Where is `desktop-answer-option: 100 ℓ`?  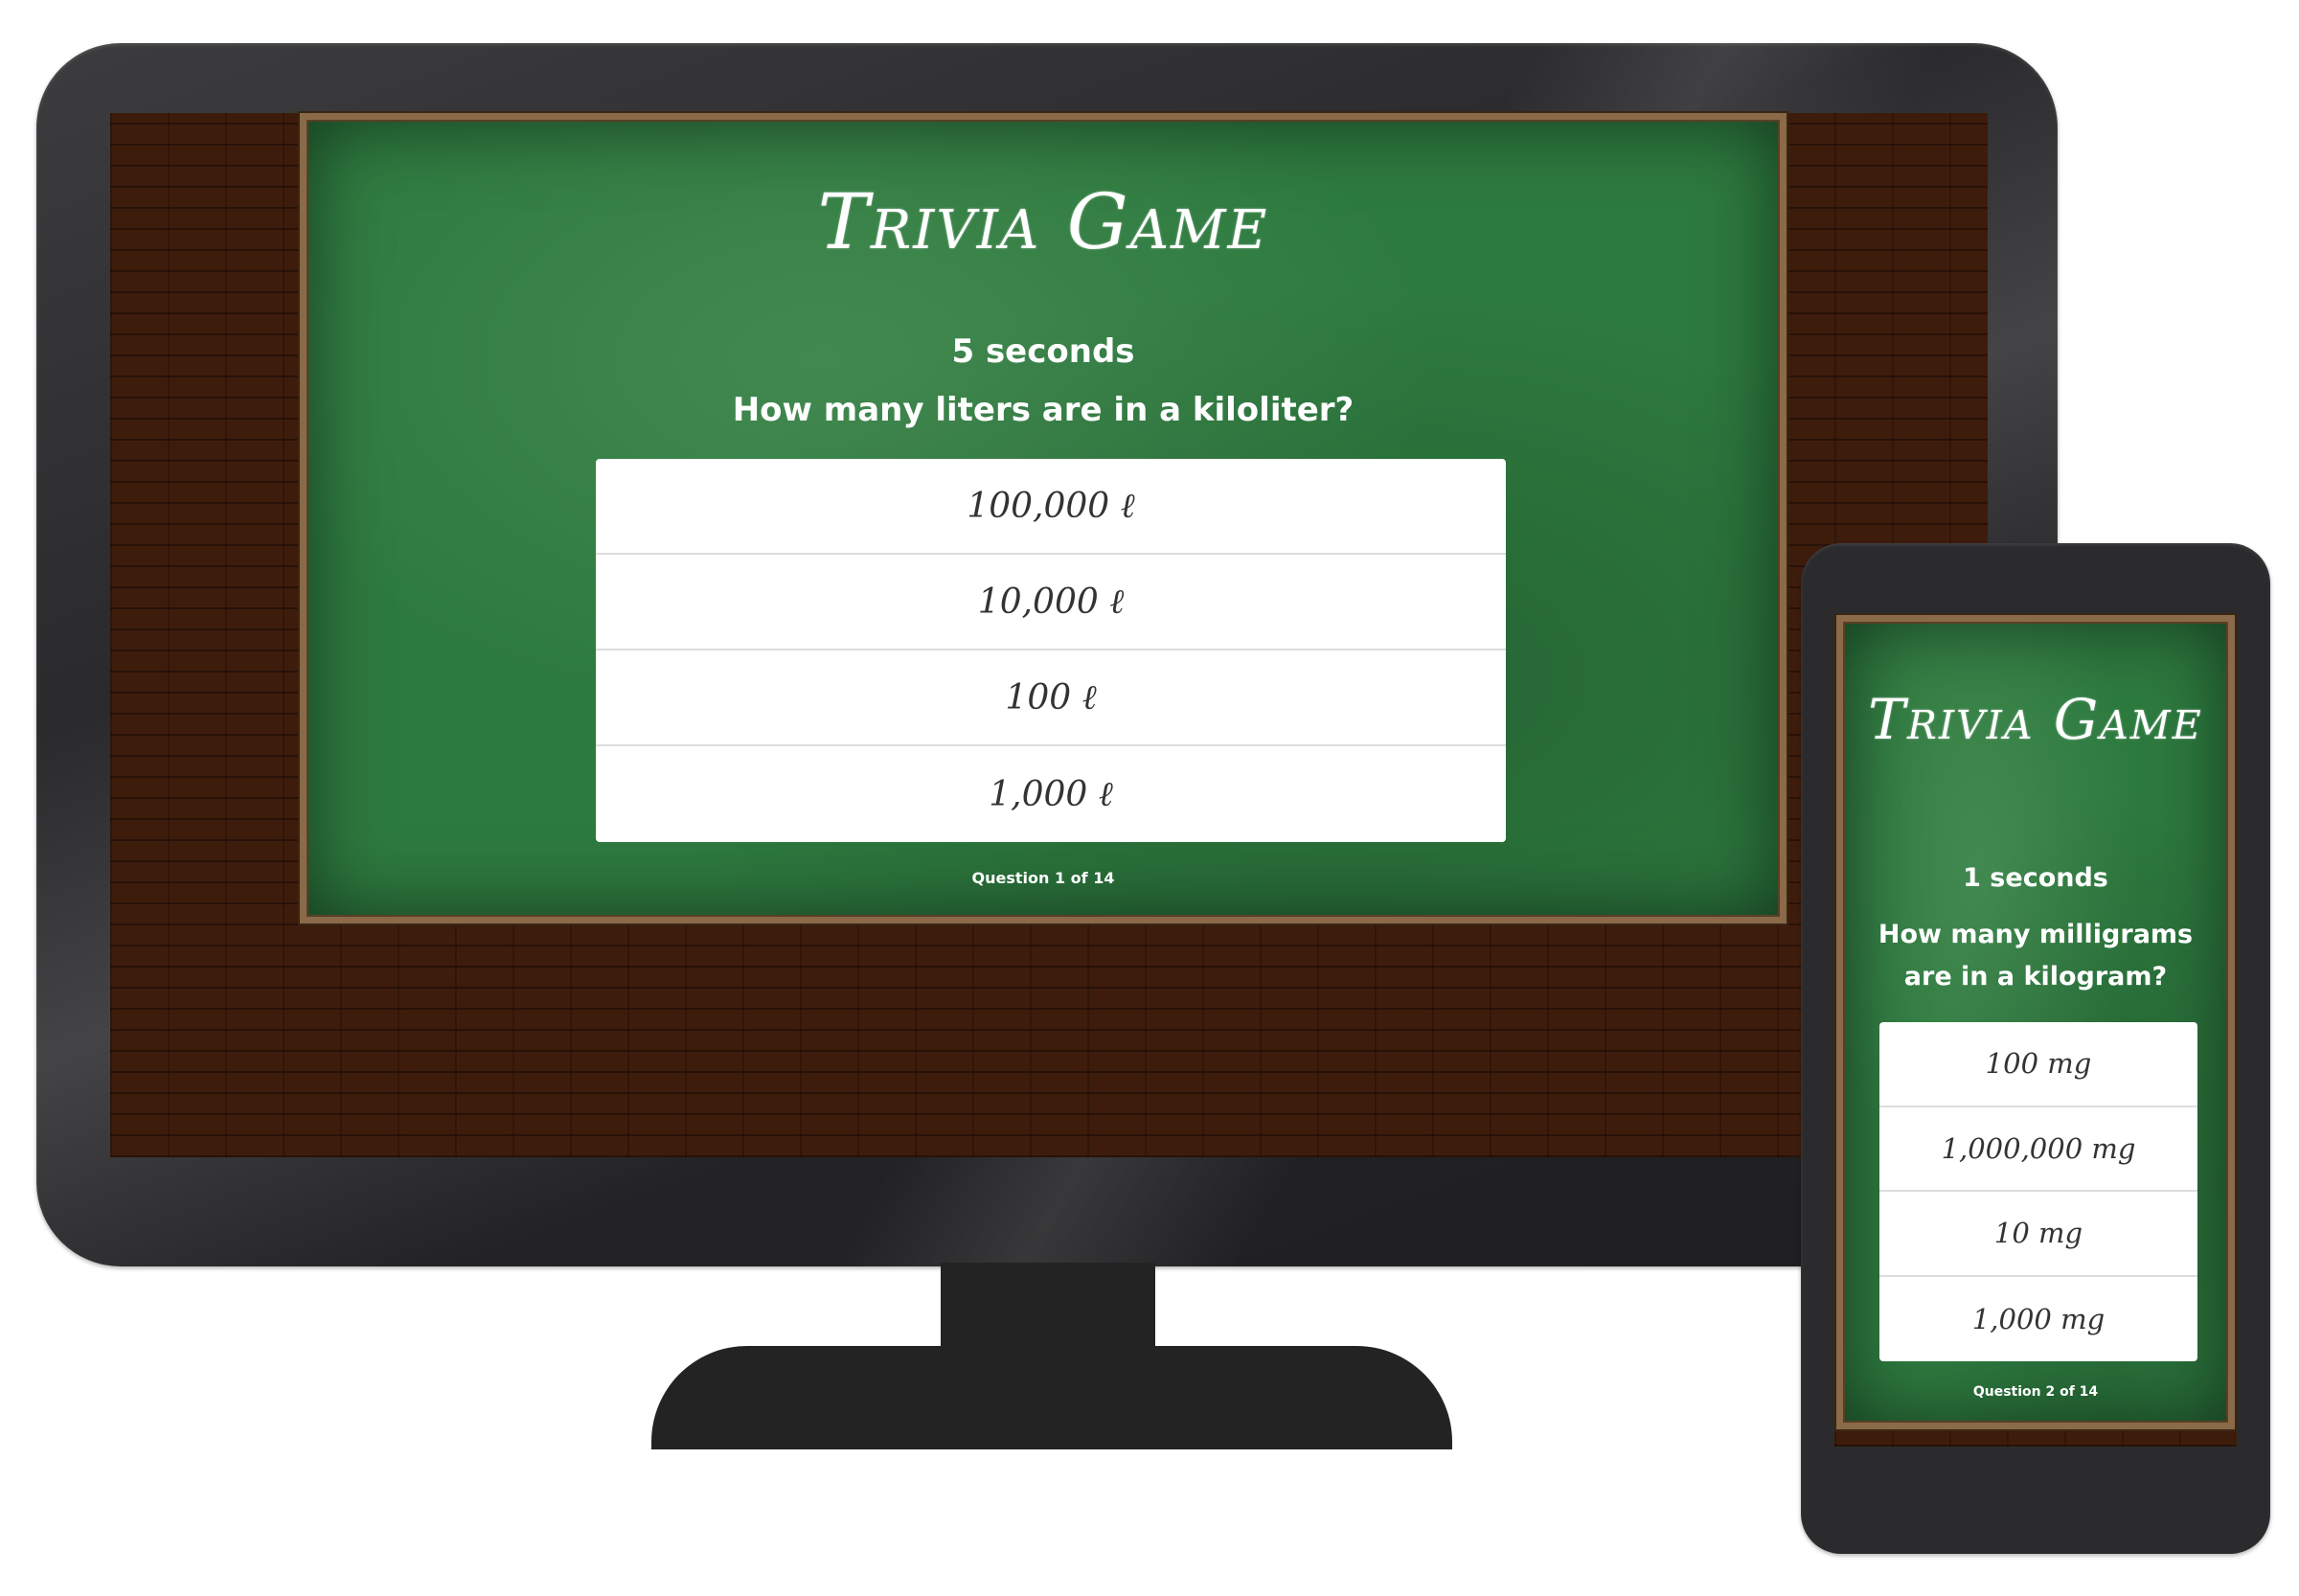
desktop-answer-option: 100 ℓ is located at coordinates (1051, 698).